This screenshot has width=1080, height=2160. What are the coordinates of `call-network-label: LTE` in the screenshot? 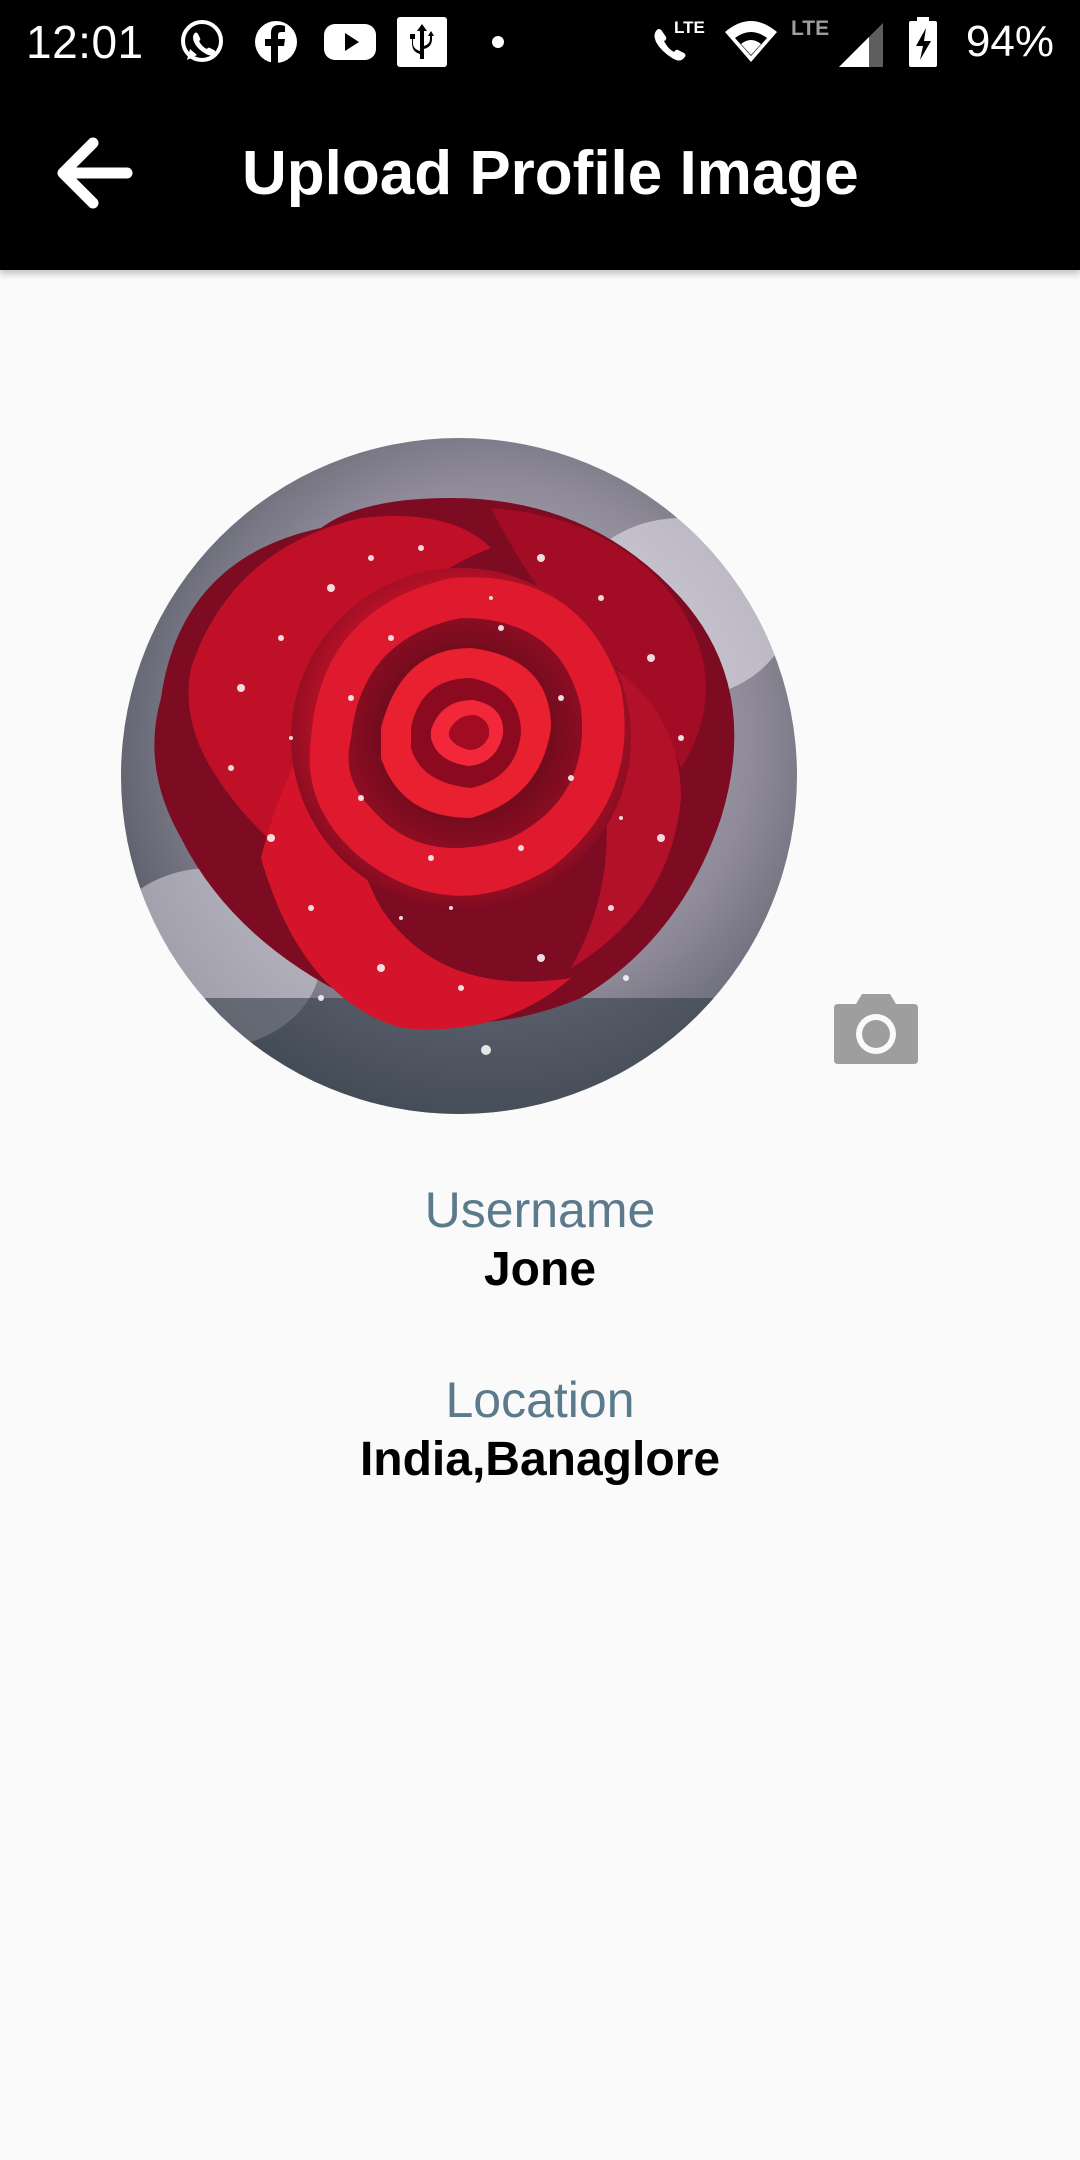 It's located at (689, 27).